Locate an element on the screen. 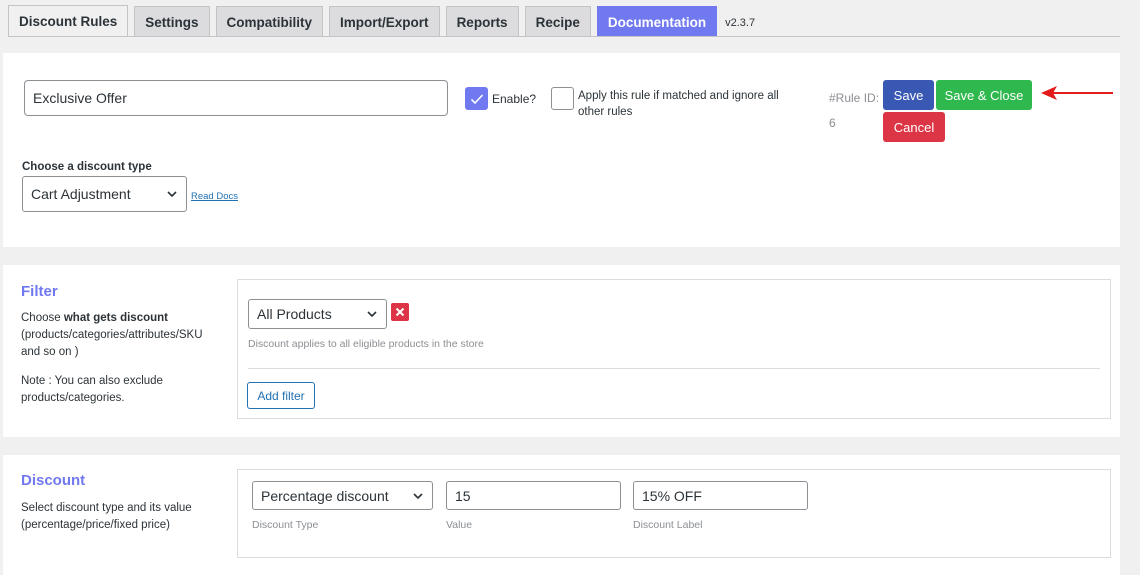 This screenshot has height=575, width=1140. enable-label: Enable? is located at coordinates (514, 99).